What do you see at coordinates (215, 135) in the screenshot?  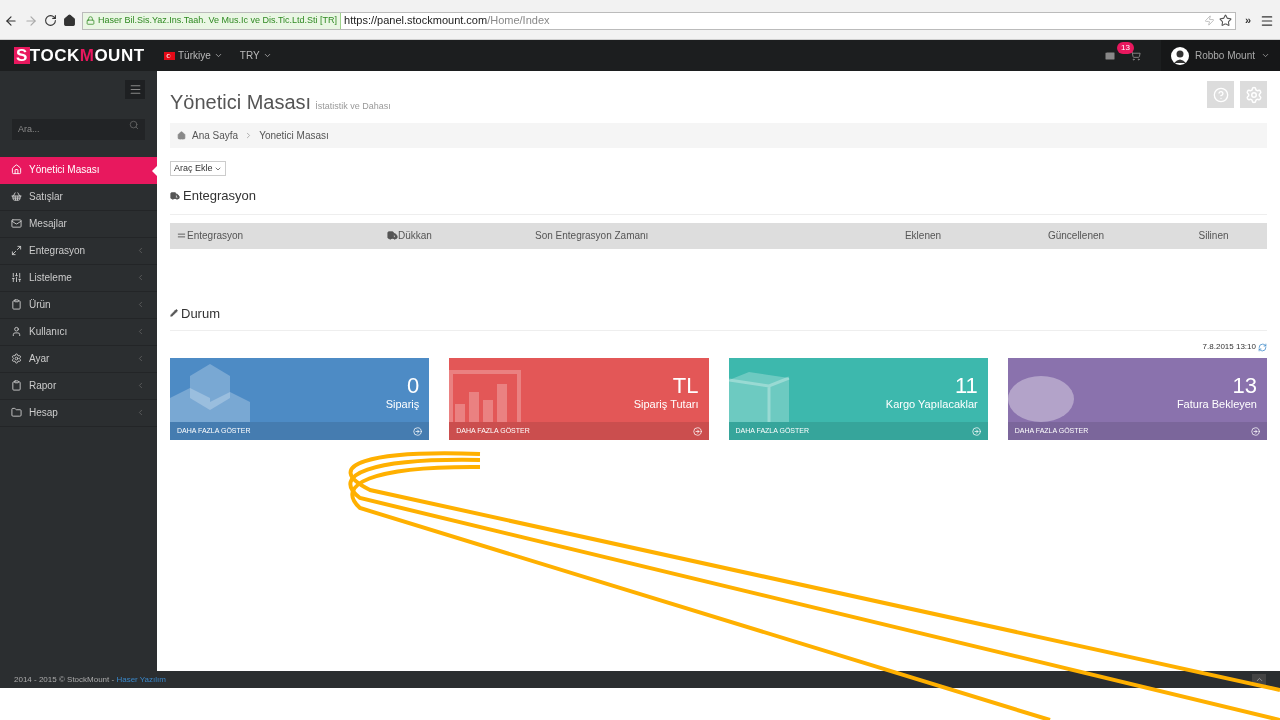 I see `breadcrumb-link: Ana Sayfa` at bounding box center [215, 135].